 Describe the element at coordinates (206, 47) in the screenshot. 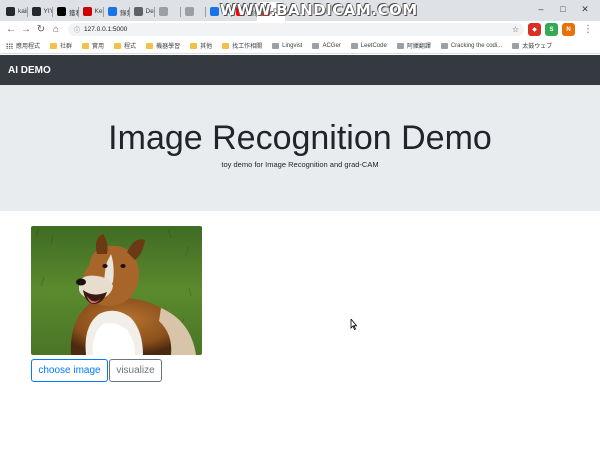

I see `bookmark-label: 其他` at that location.